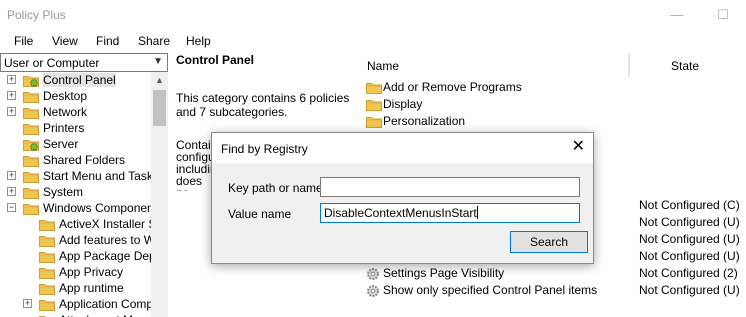 The height and width of the screenshot is (317, 746). I want to click on list-item-name: Personalization, so click(424, 121).